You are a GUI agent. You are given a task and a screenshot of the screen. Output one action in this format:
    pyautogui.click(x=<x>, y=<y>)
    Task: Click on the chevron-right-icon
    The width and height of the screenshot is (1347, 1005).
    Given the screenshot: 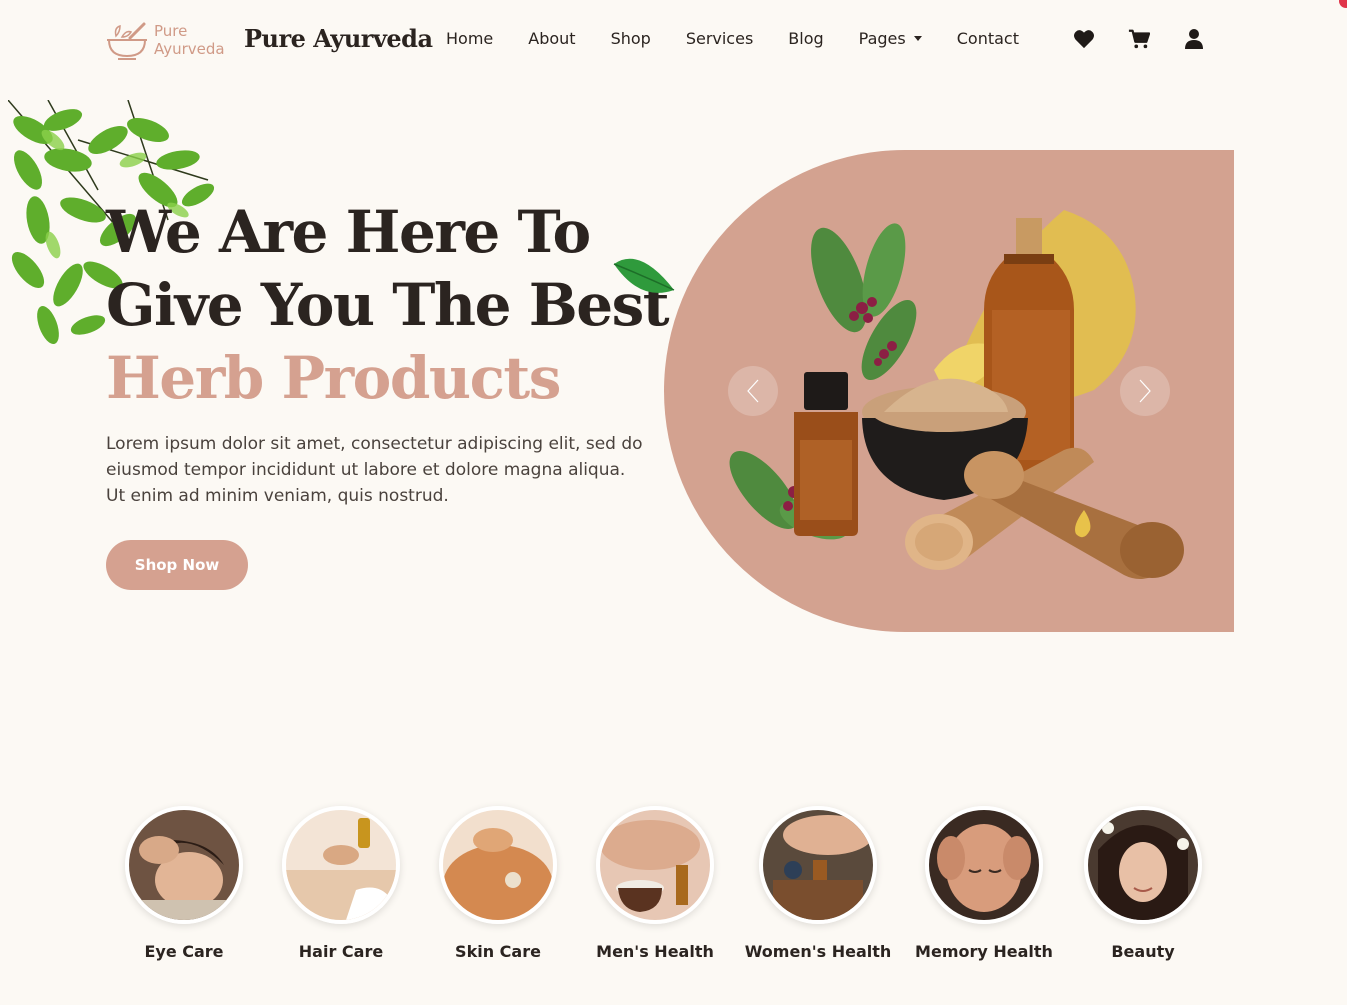 What is the action you would take?
    pyautogui.click(x=1145, y=391)
    